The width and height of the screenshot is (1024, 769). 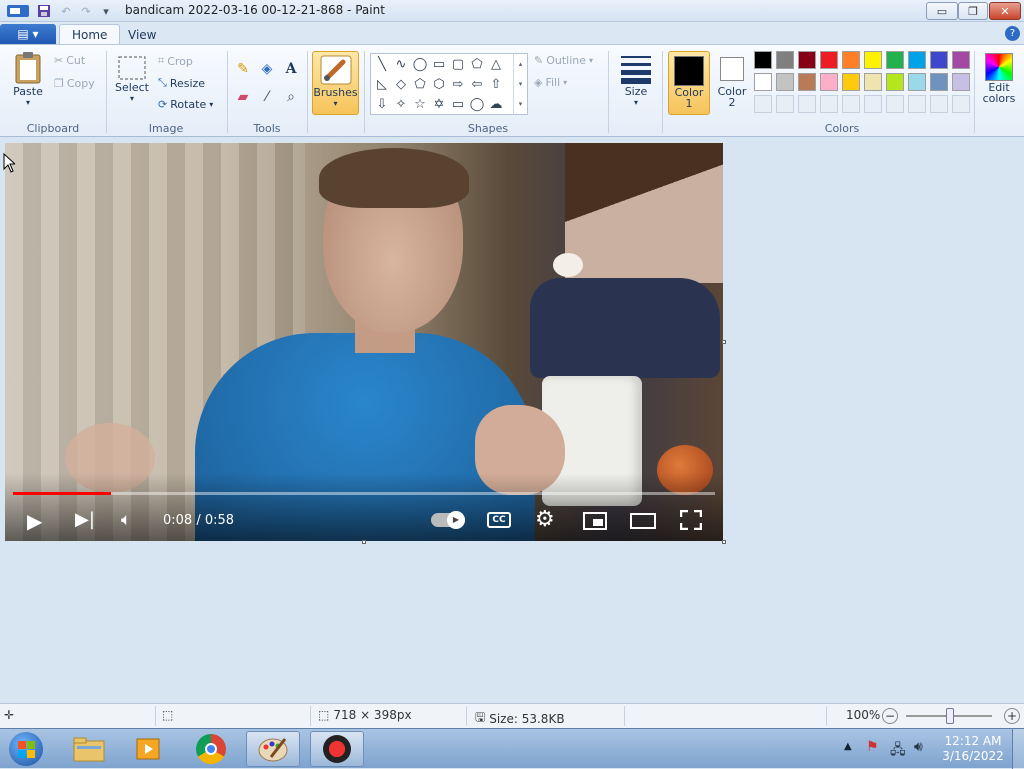 What do you see at coordinates (643, 521) in the screenshot?
I see `theater-mode-icon` at bounding box center [643, 521].